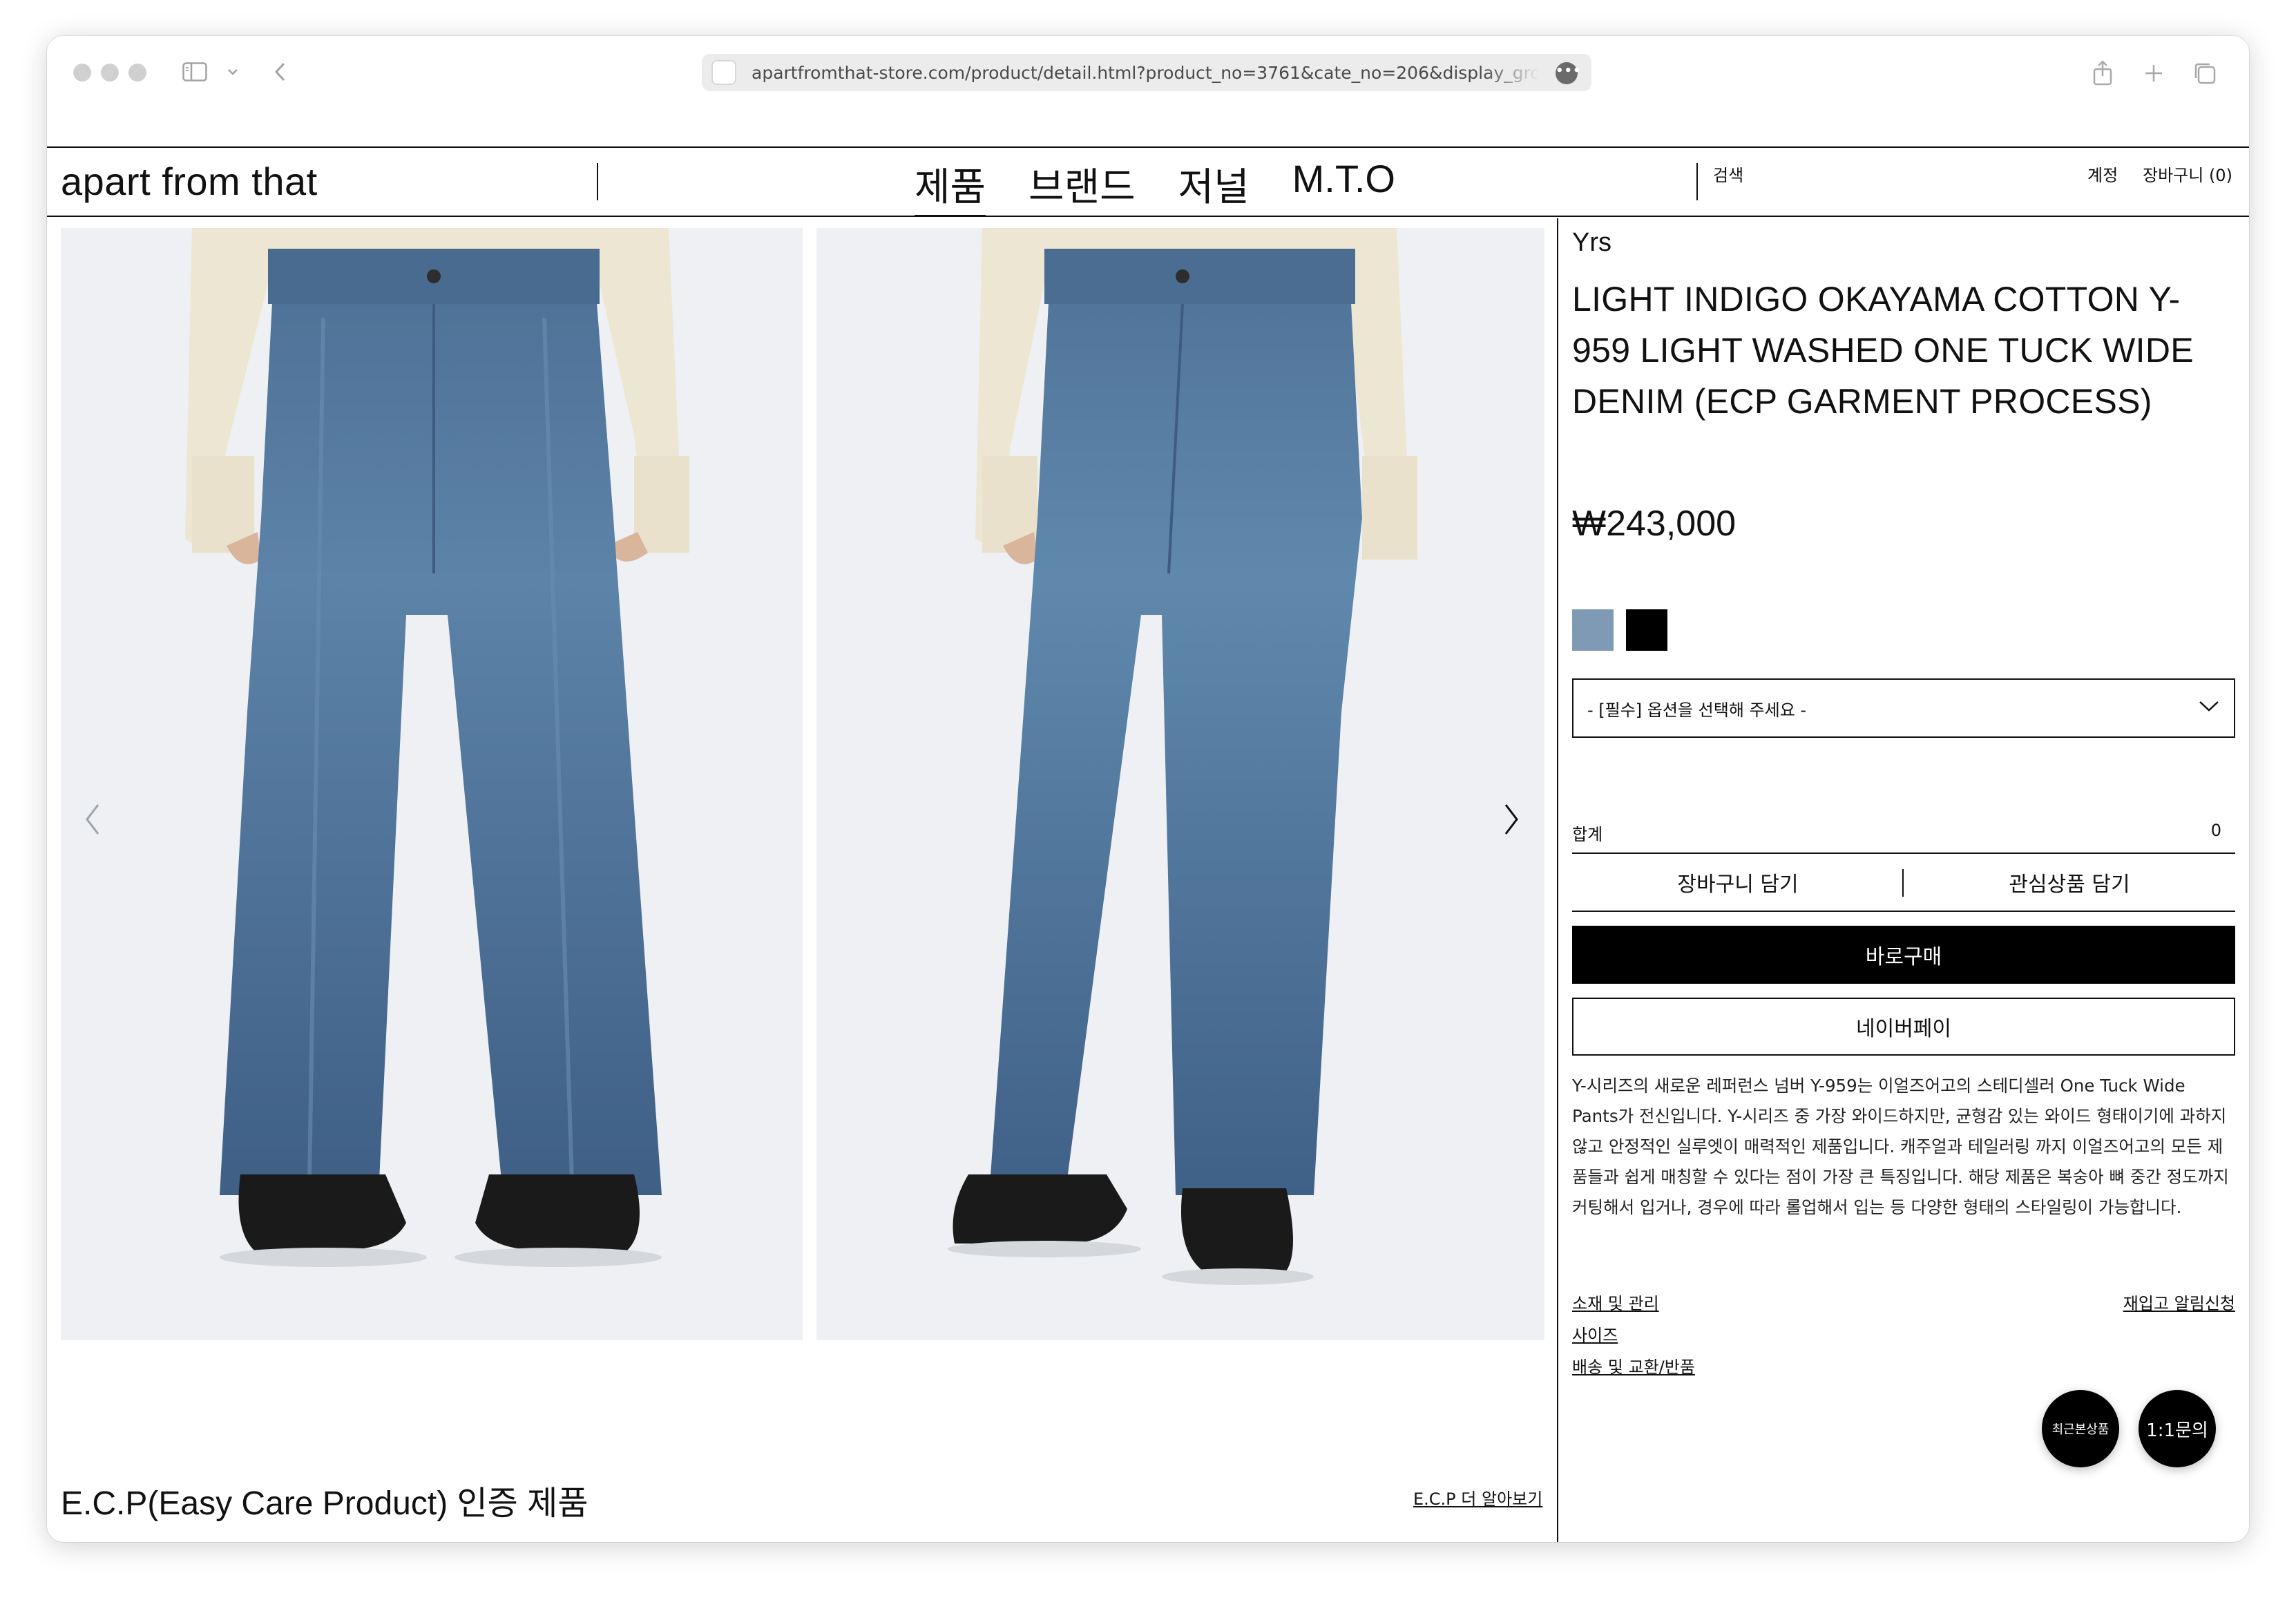 This screenshot has width=2296, height=1600. What do you see at coordinates (279, 71) in the screenshot?
I see `back-arrow-icon` at bounding box center [279, 71].